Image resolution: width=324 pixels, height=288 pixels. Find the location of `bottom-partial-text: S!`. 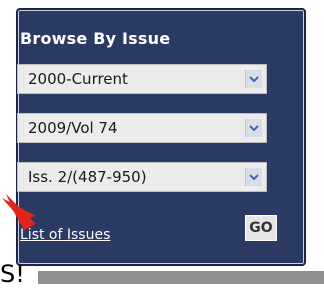

bottom-partial-text: S! is located at coordinates (12, 274).